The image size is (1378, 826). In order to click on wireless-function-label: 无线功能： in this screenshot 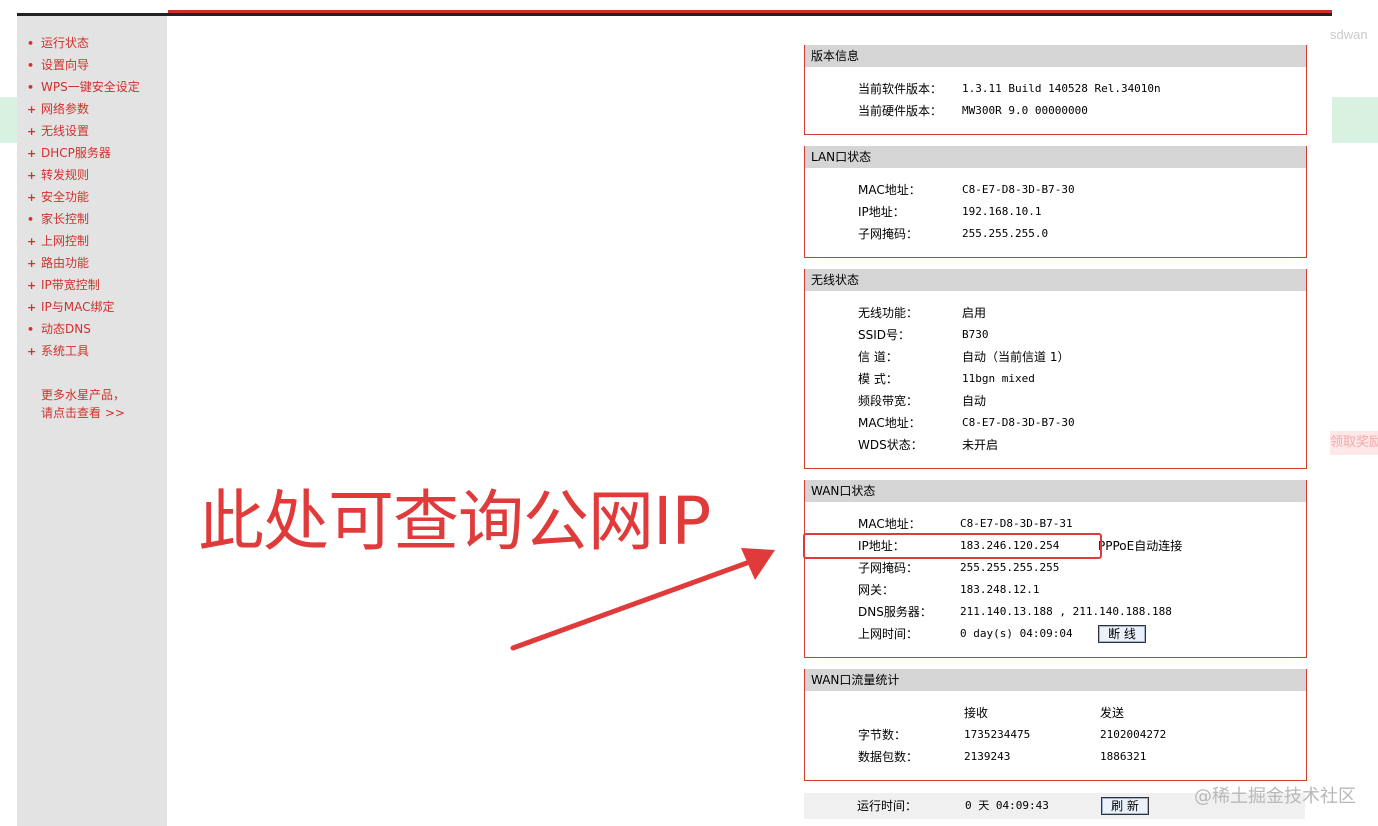, I will do `click(888, 313)`.